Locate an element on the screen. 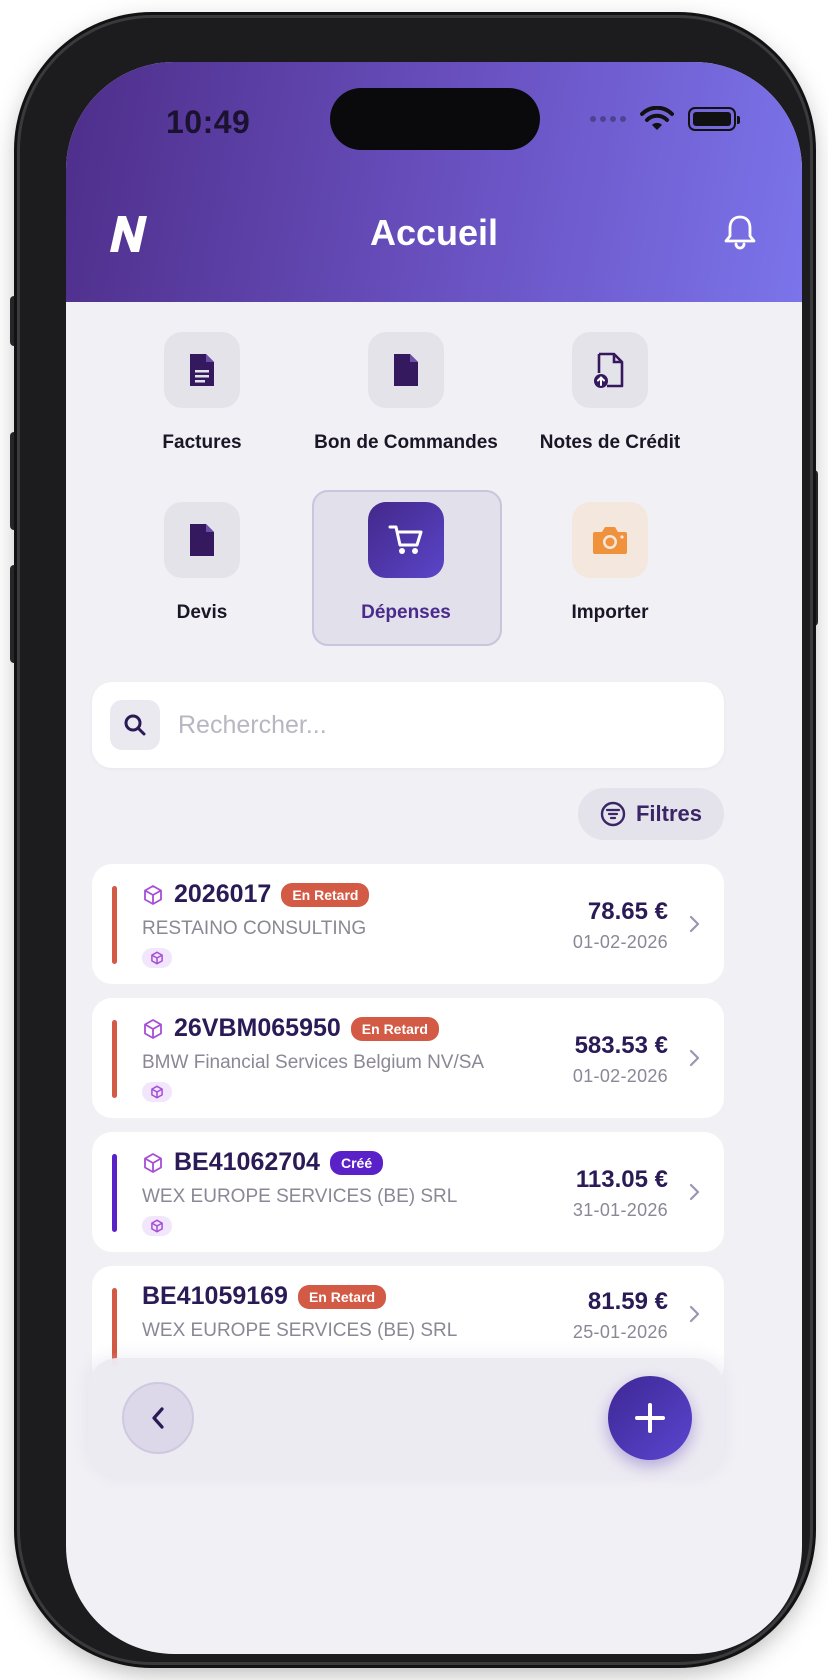 The image size is (828, 1680). category-importer: Importer is located at coordinates (610, 577).